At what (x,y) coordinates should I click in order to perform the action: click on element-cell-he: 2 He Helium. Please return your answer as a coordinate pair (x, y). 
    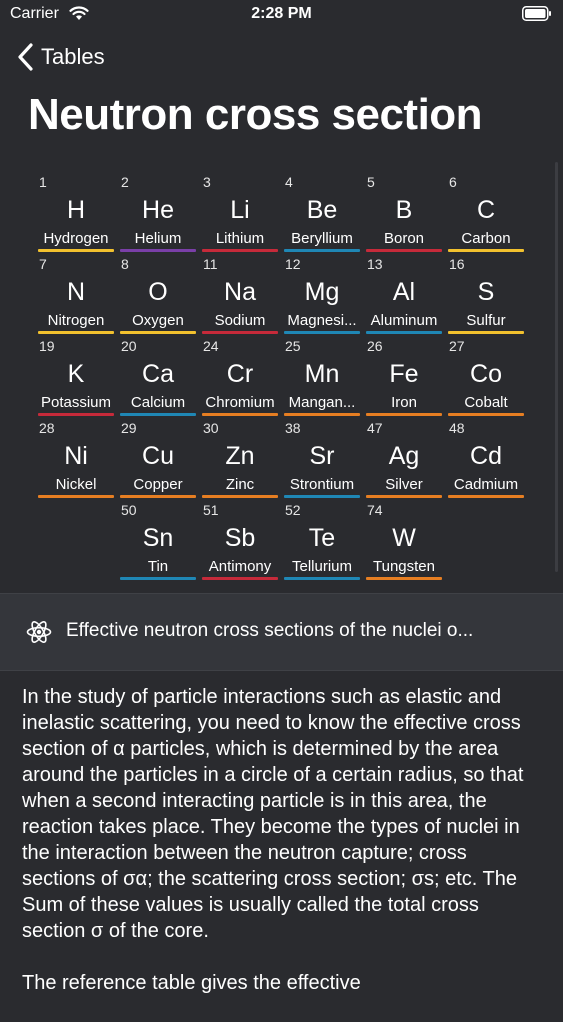
    Looking at the image, I should click on (158, 211).